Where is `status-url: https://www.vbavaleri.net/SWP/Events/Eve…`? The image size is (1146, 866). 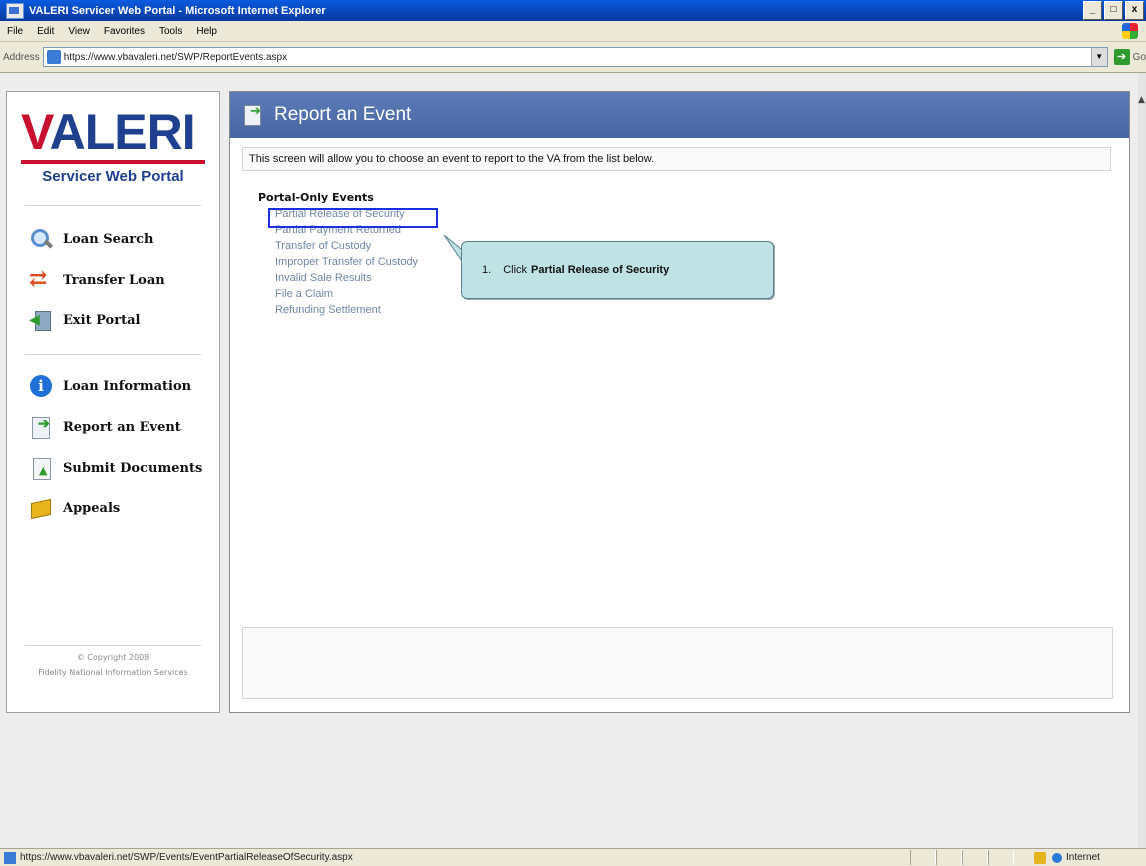
status-url: https://www.vbavaleri.net/SWP/Events/Eve… is located at coordinates (186, 857).